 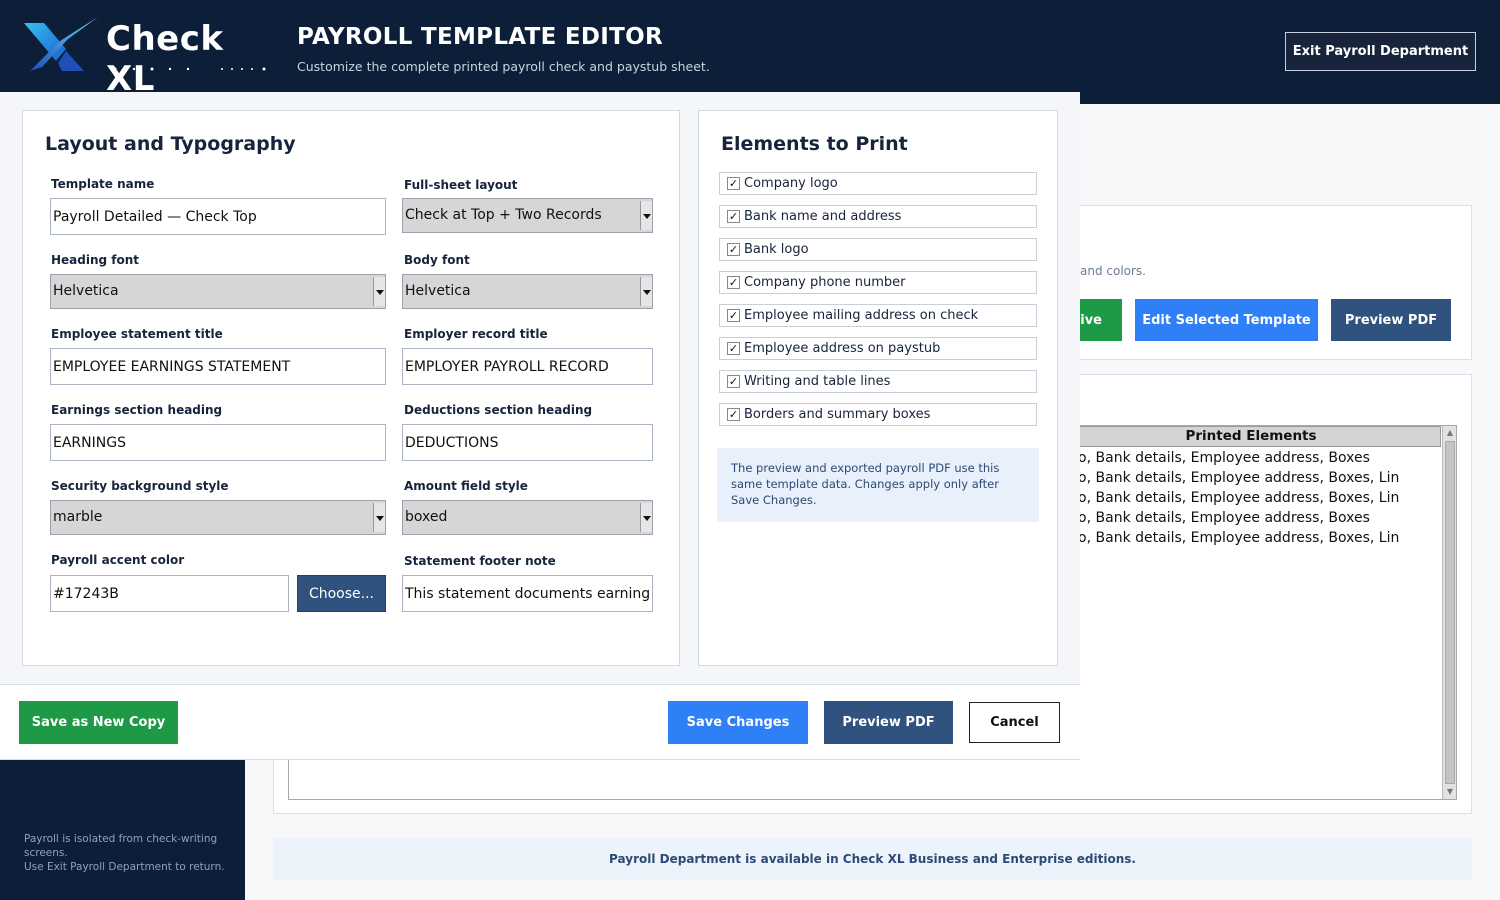 What do you see at coordinates (1450, 433) in the screenshot?
I see `scroll-up-icon: ▲` at bounding box center [1450, 433].